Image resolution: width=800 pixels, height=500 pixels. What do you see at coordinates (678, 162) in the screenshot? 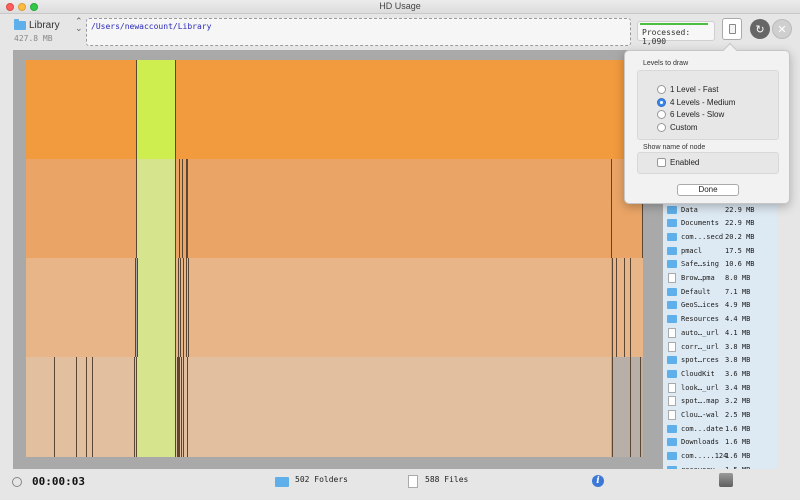
I see `enabled-checkbox: Enabled` at bounding box center [678, 162].